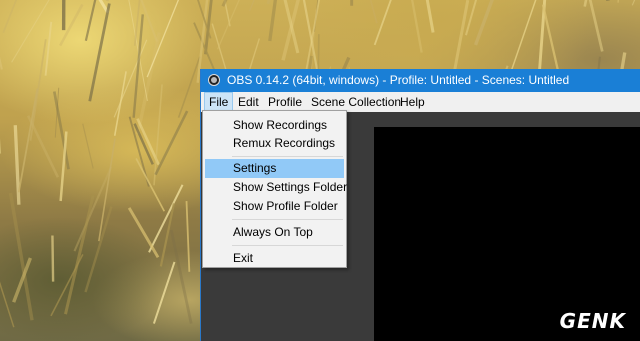 The width and height of the screenshot is (640, 341). Describe the element at coordinates (274, 232) in the screenshot. I see `menu-item-always-on-top: Always On Top` at that location.